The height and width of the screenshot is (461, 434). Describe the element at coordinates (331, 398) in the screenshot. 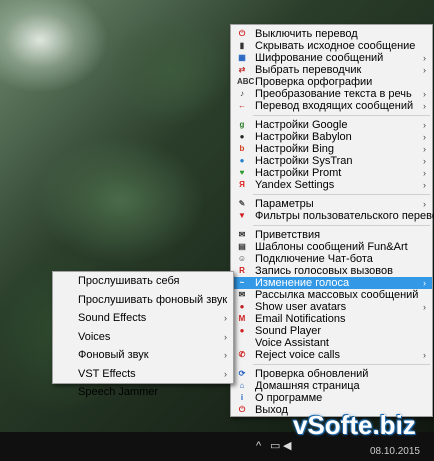

I see `menu-item: i О программе` at that location.